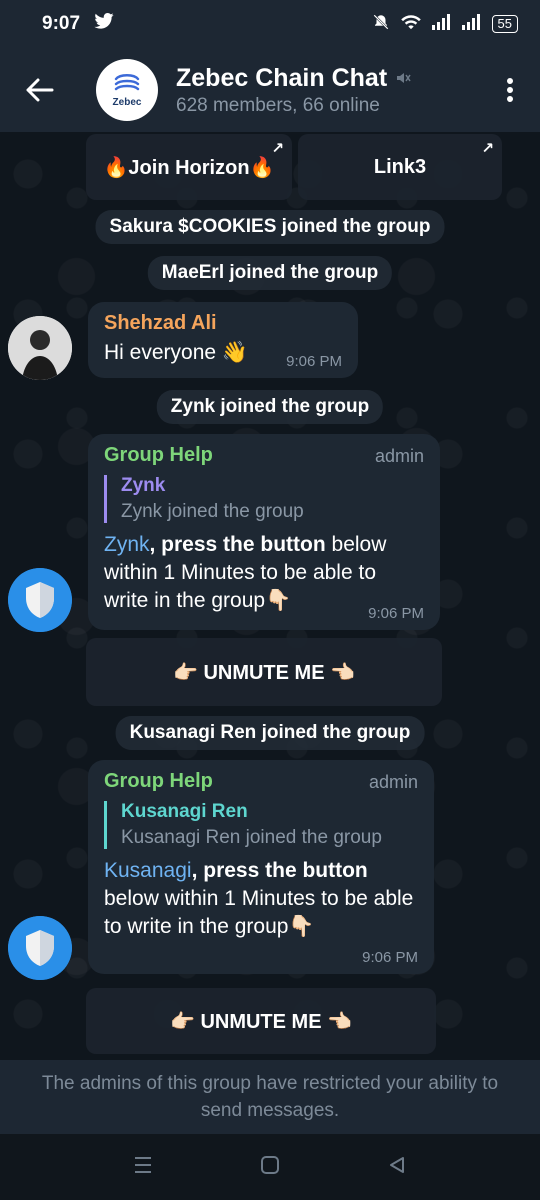  Describe the element at coordinates (143, 485) in the screenshot. I see `reply-name: Zynk` at that location.